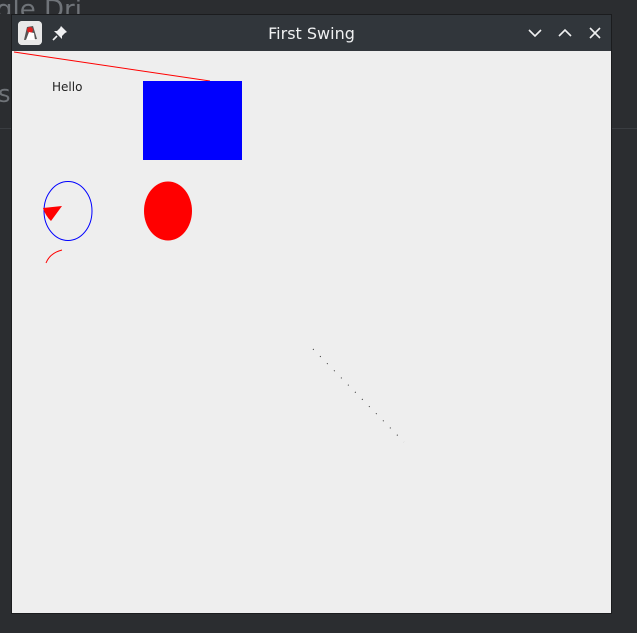 This screenshot has height=633, width=637. What do you see at coordinates (565, 33) in the screenshot?
I see `maximize-icon` at bounding box center [565, 33].